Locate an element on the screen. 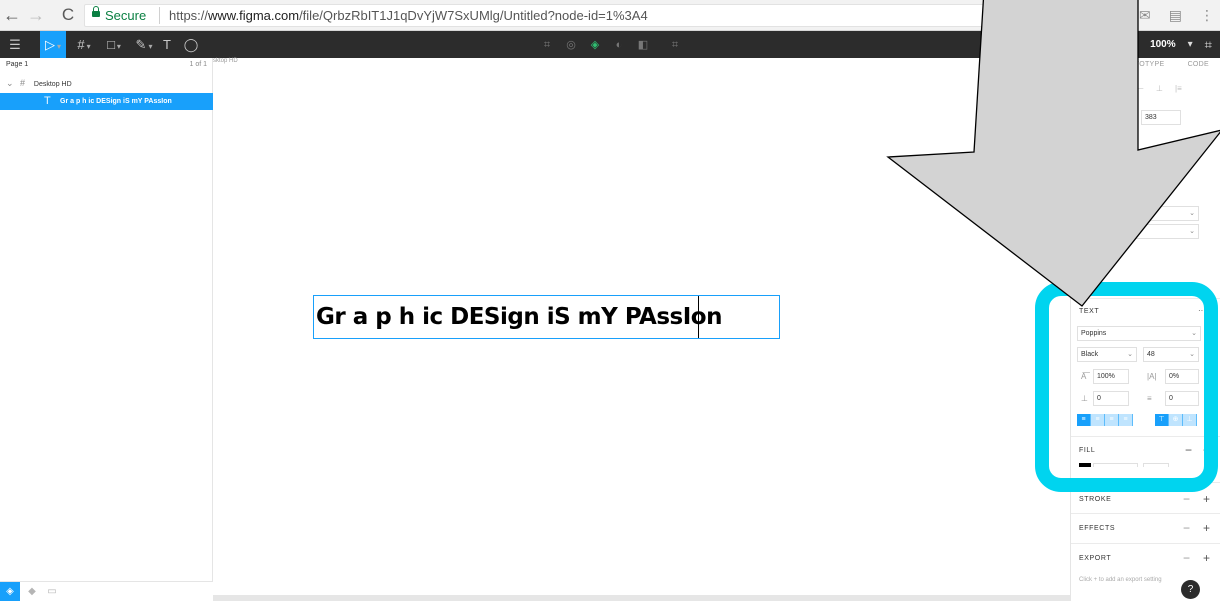  selected-text-layer: Gr a p h ic DESign iS mY PAssIon is located at coordinates (546, 317).